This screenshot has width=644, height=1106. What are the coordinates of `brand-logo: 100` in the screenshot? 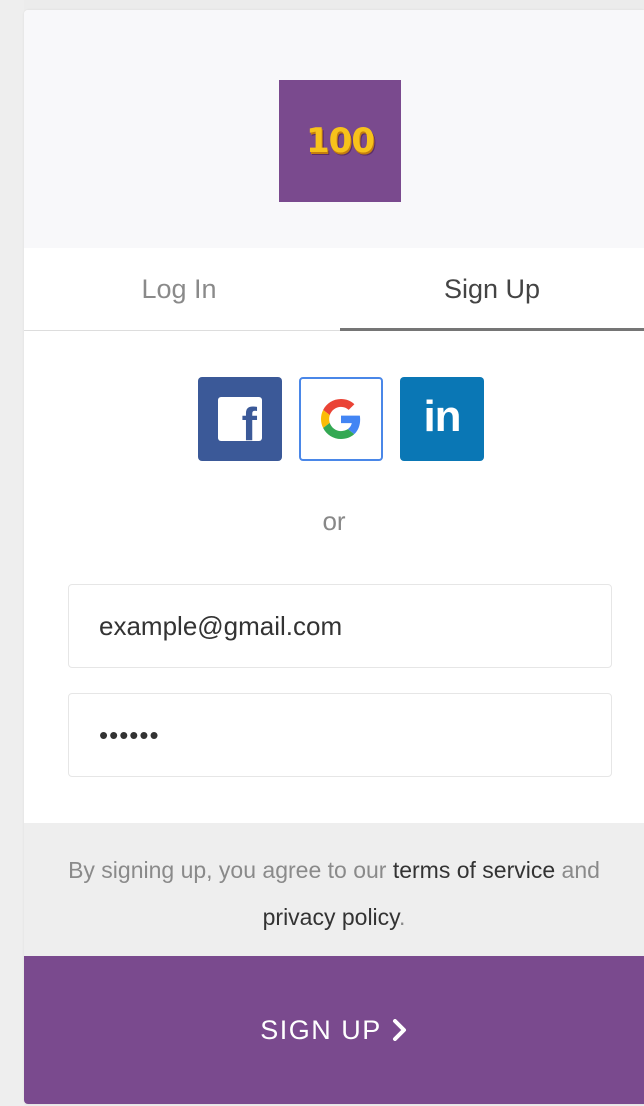 It's located at (340, 141).